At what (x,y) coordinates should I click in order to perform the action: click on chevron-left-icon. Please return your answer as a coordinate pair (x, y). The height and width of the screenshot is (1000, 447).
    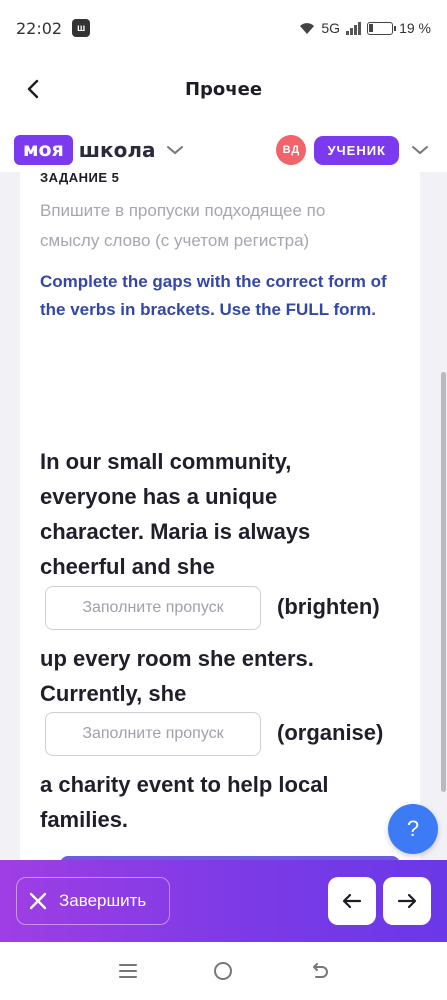
    Looking at the image, I should click on (33, 89).